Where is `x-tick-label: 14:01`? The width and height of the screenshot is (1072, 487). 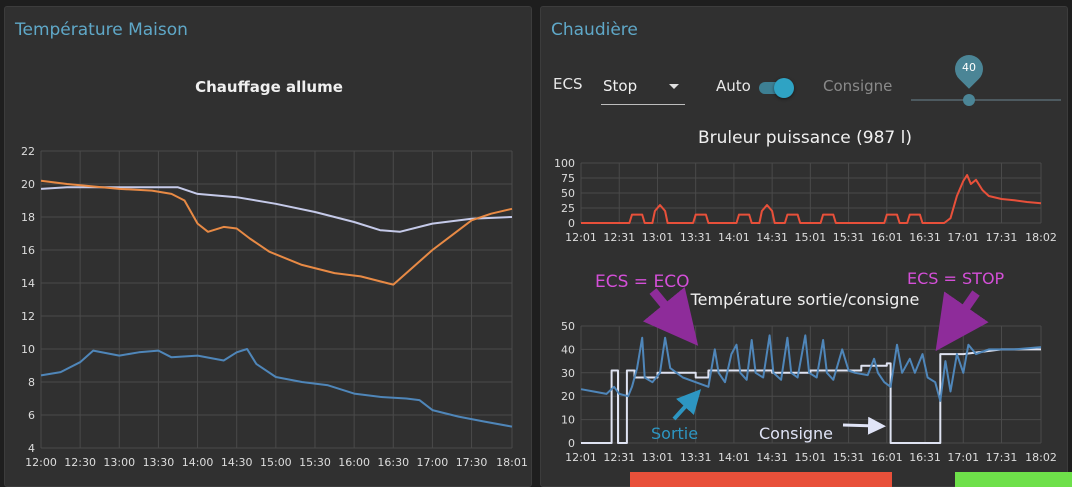 x-tick-label: 14:01 is located at coordinates (734, 457).